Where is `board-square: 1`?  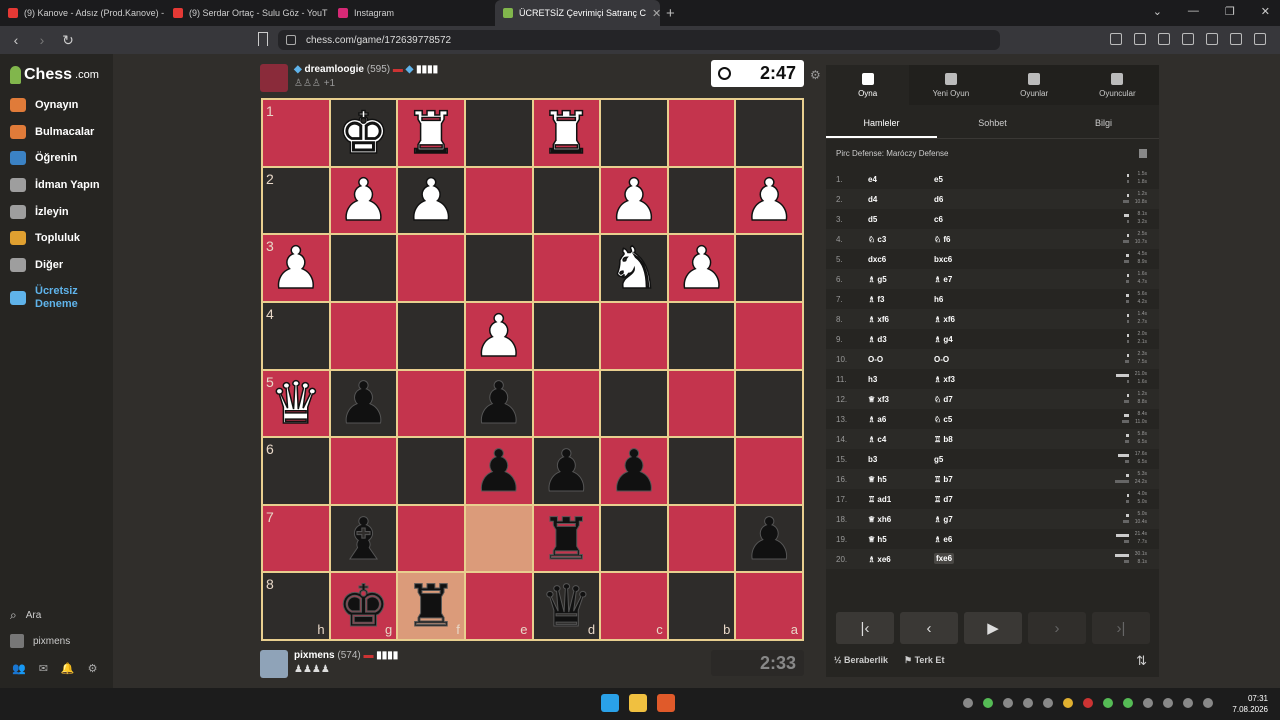
board-square: 1 is located at coordinates (296, 133).